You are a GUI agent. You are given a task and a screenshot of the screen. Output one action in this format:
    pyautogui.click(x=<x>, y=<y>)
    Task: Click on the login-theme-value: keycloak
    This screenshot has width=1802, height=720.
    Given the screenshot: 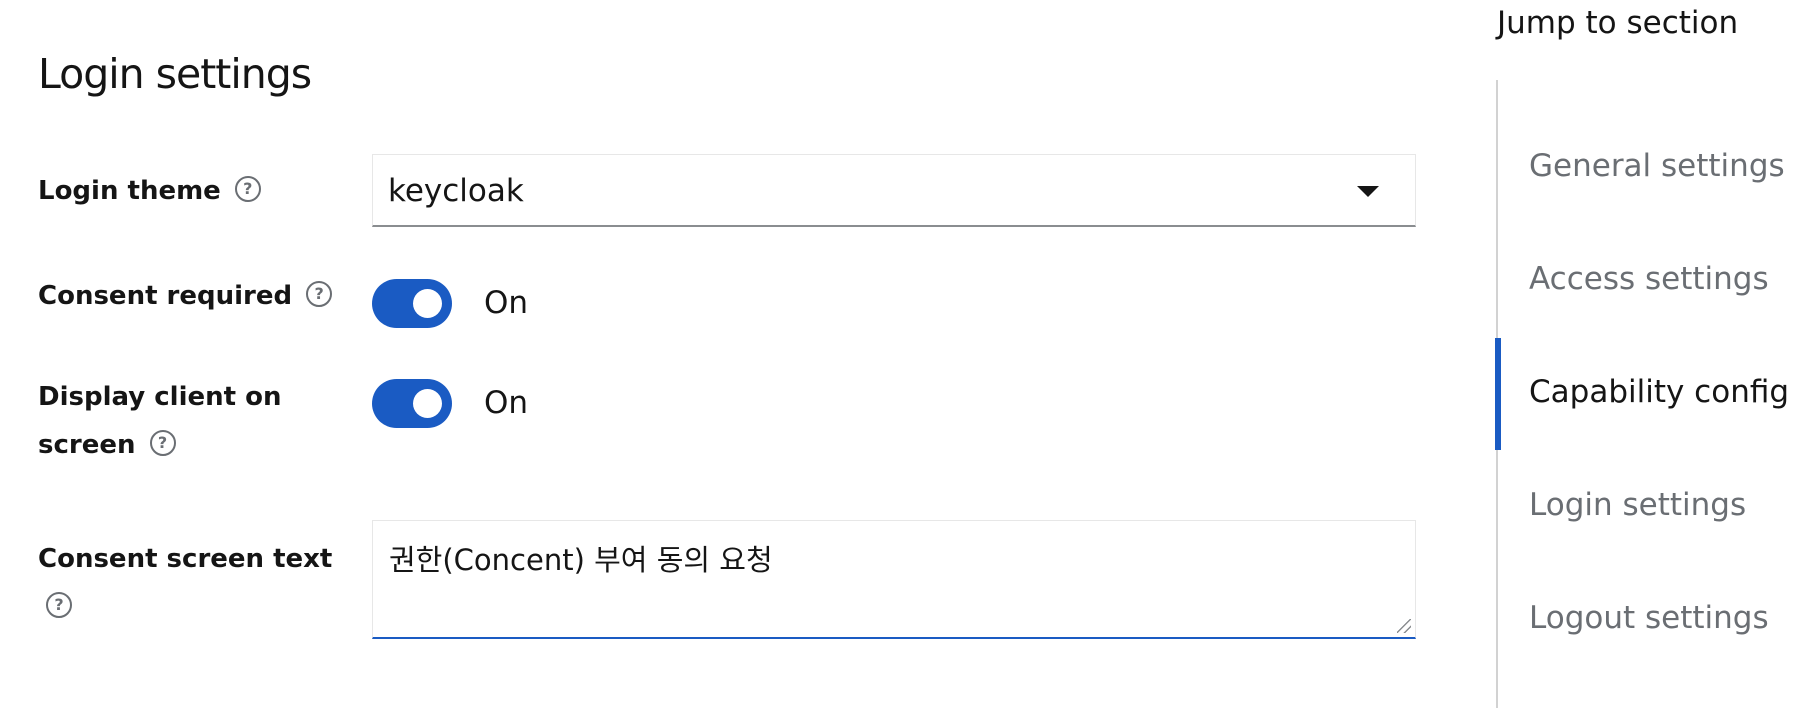 What is the action you would take?
    pyautogui.click(x=456, y=191)
    